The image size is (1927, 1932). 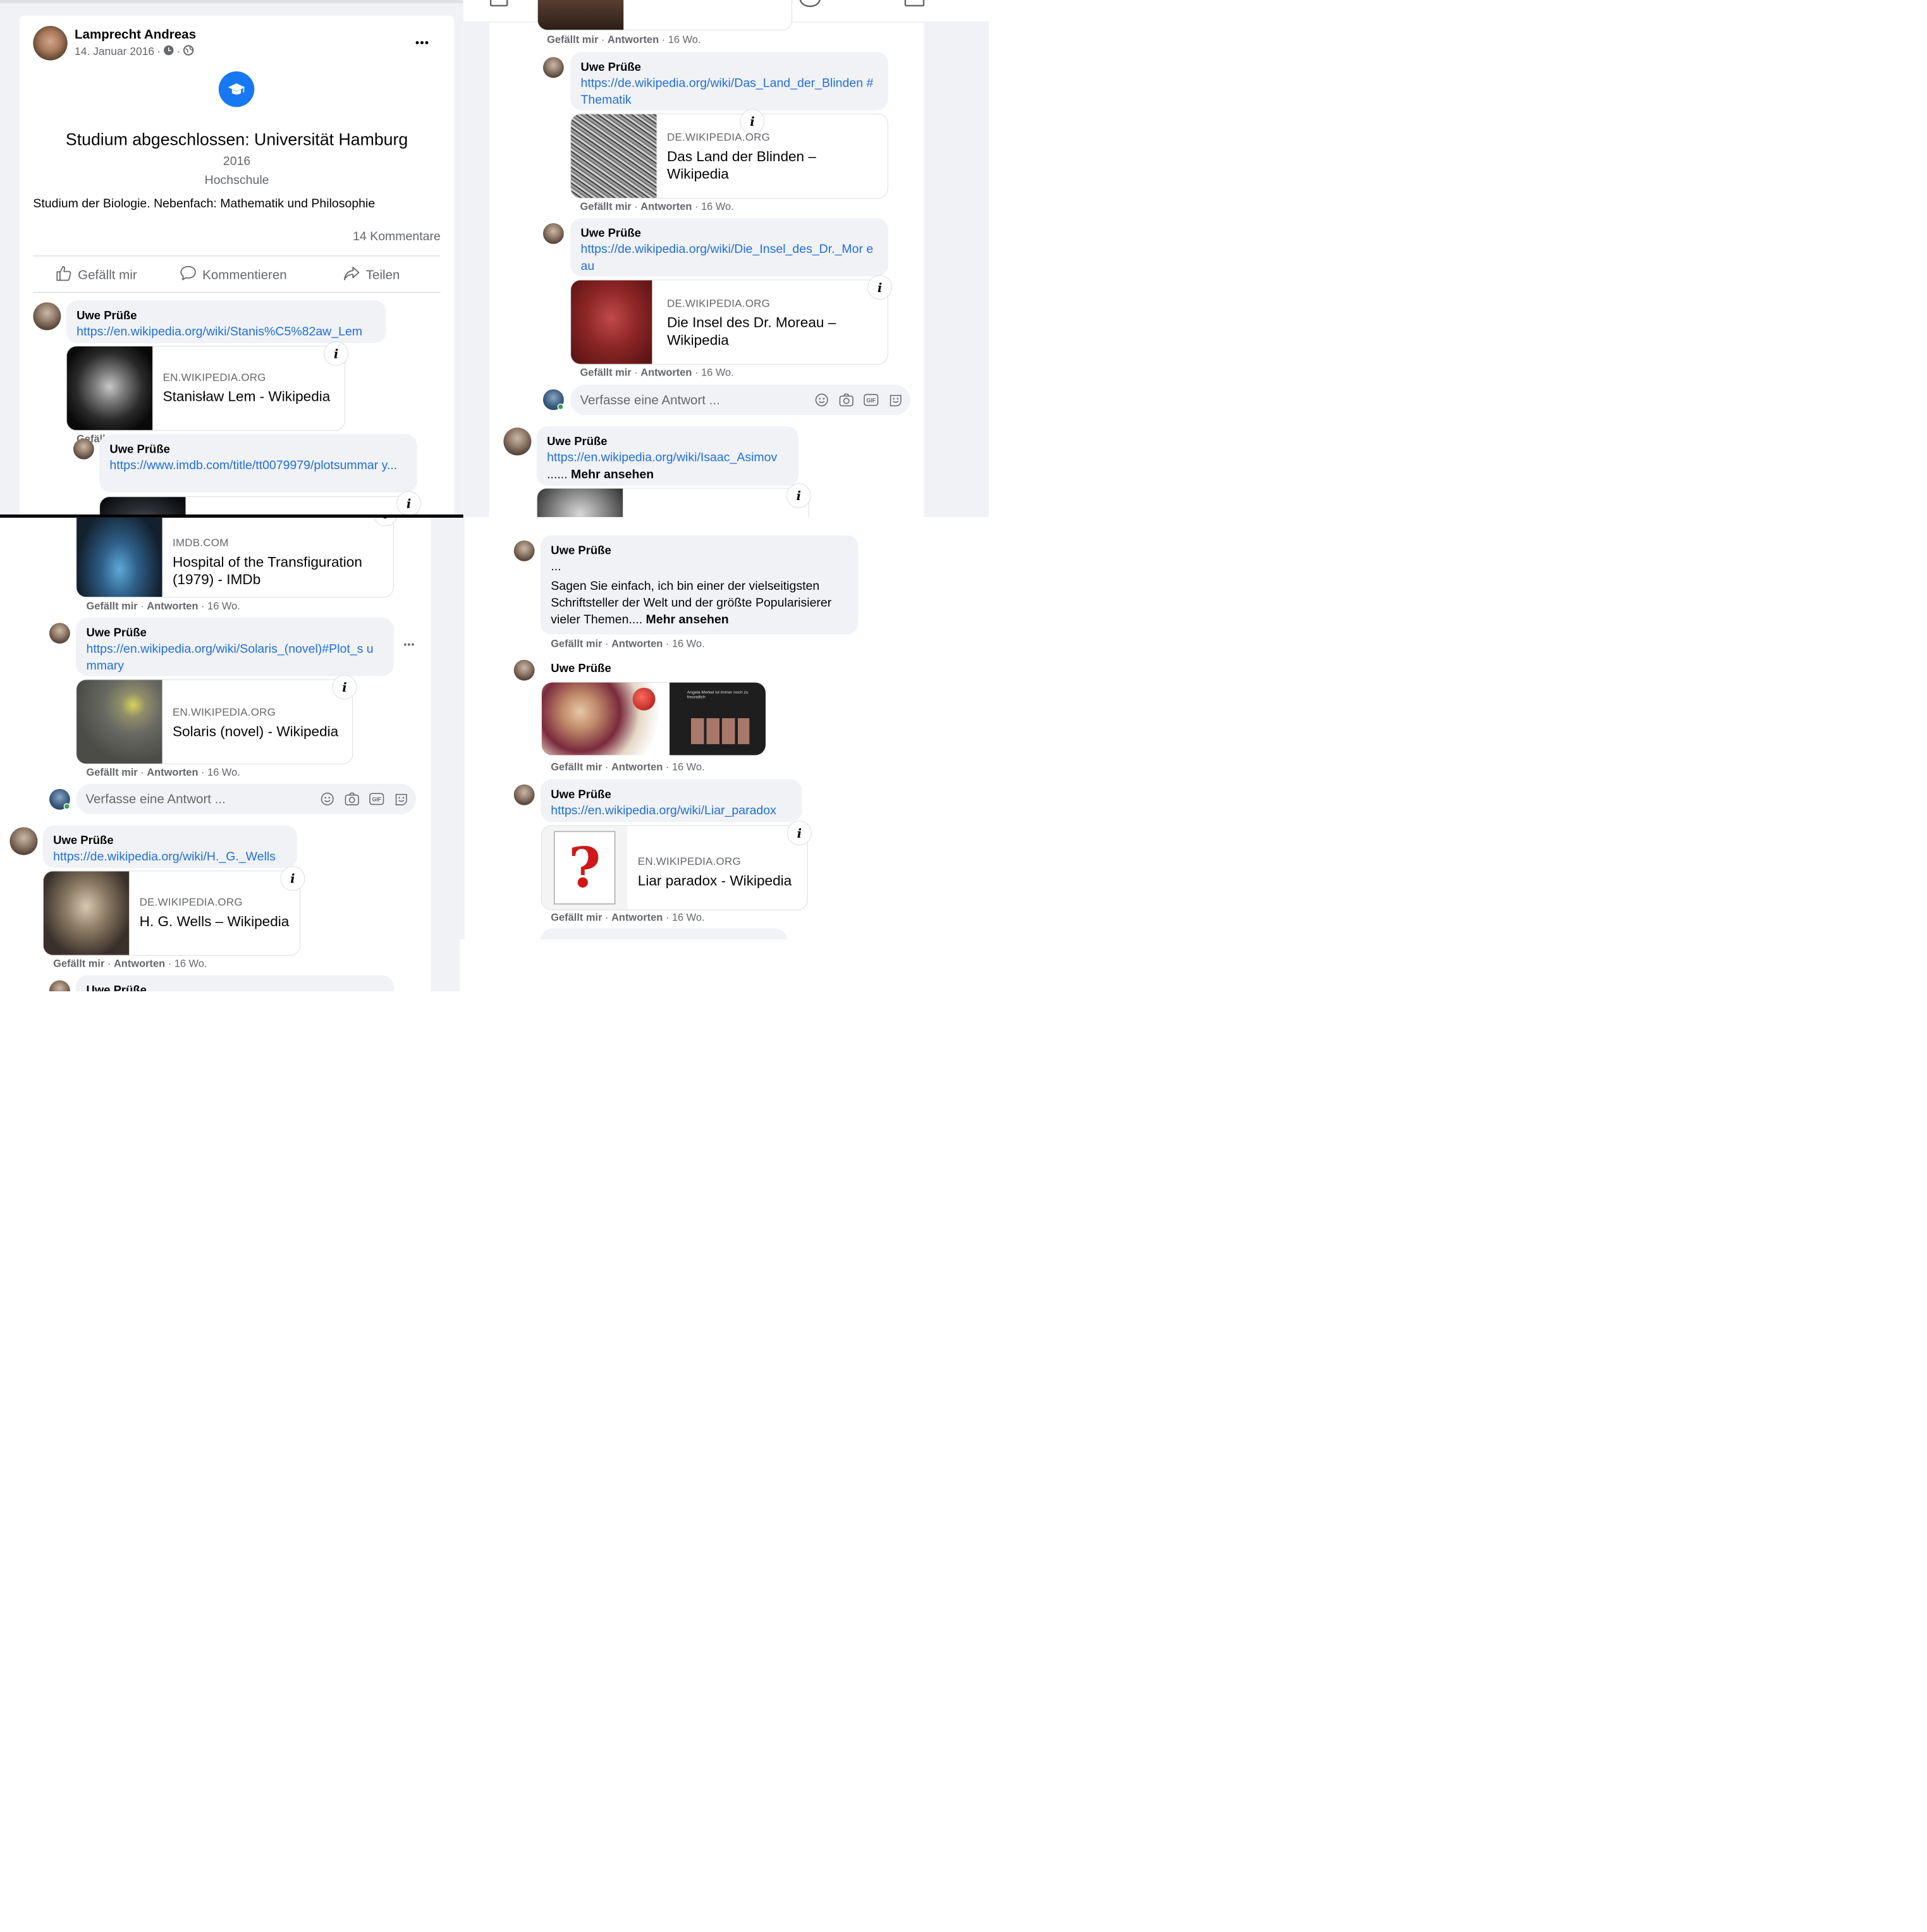 What do you see at coordinates (667, 474) in the screenshot?
I see `see-more: ...... Mehr ansehen` at bounding box center [667, 474].